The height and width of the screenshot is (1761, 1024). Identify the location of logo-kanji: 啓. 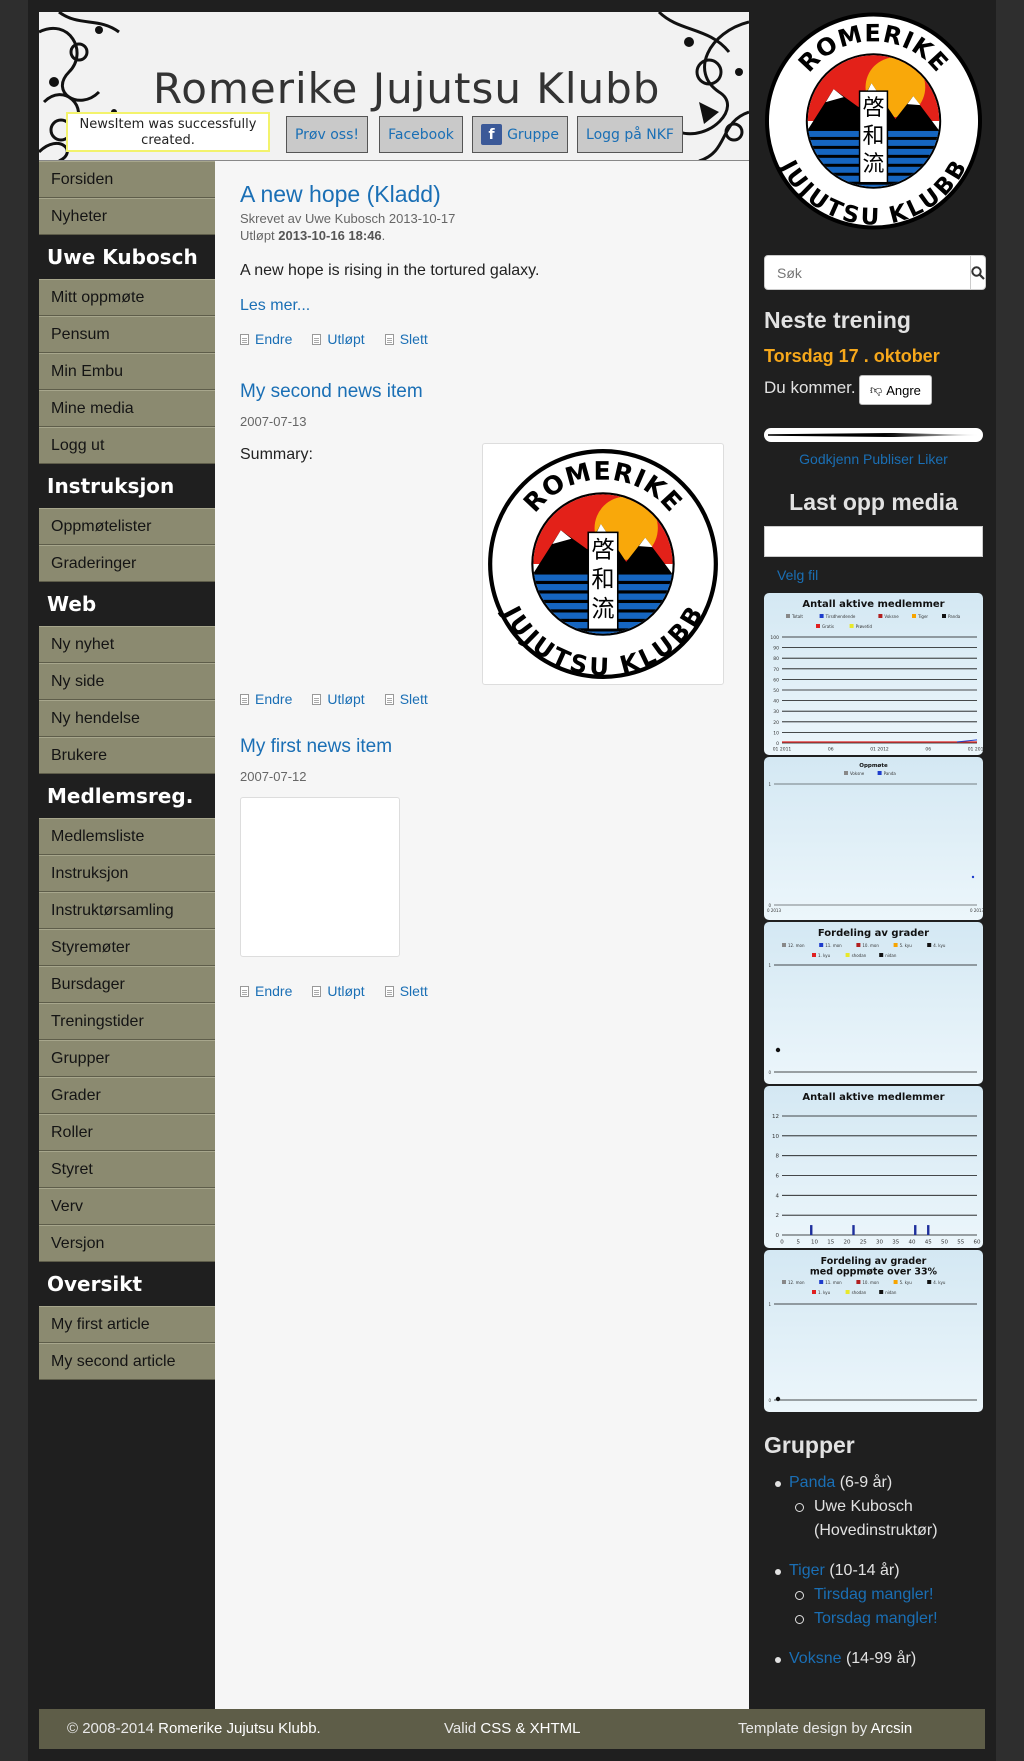
(874, 108).